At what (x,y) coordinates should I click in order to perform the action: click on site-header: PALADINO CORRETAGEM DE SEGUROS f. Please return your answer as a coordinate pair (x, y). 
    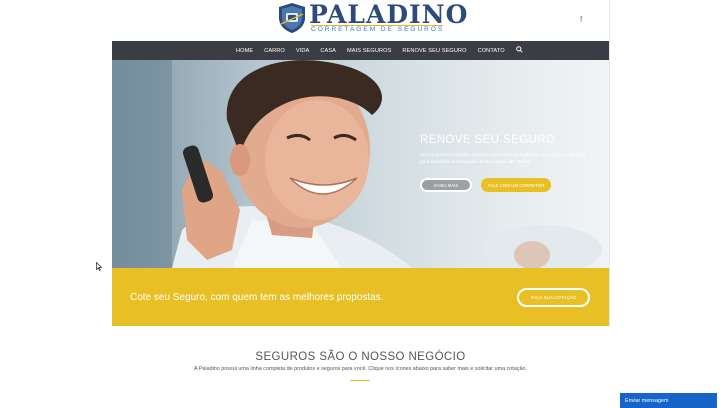
    Looking at the image, I should click on (360, 20).